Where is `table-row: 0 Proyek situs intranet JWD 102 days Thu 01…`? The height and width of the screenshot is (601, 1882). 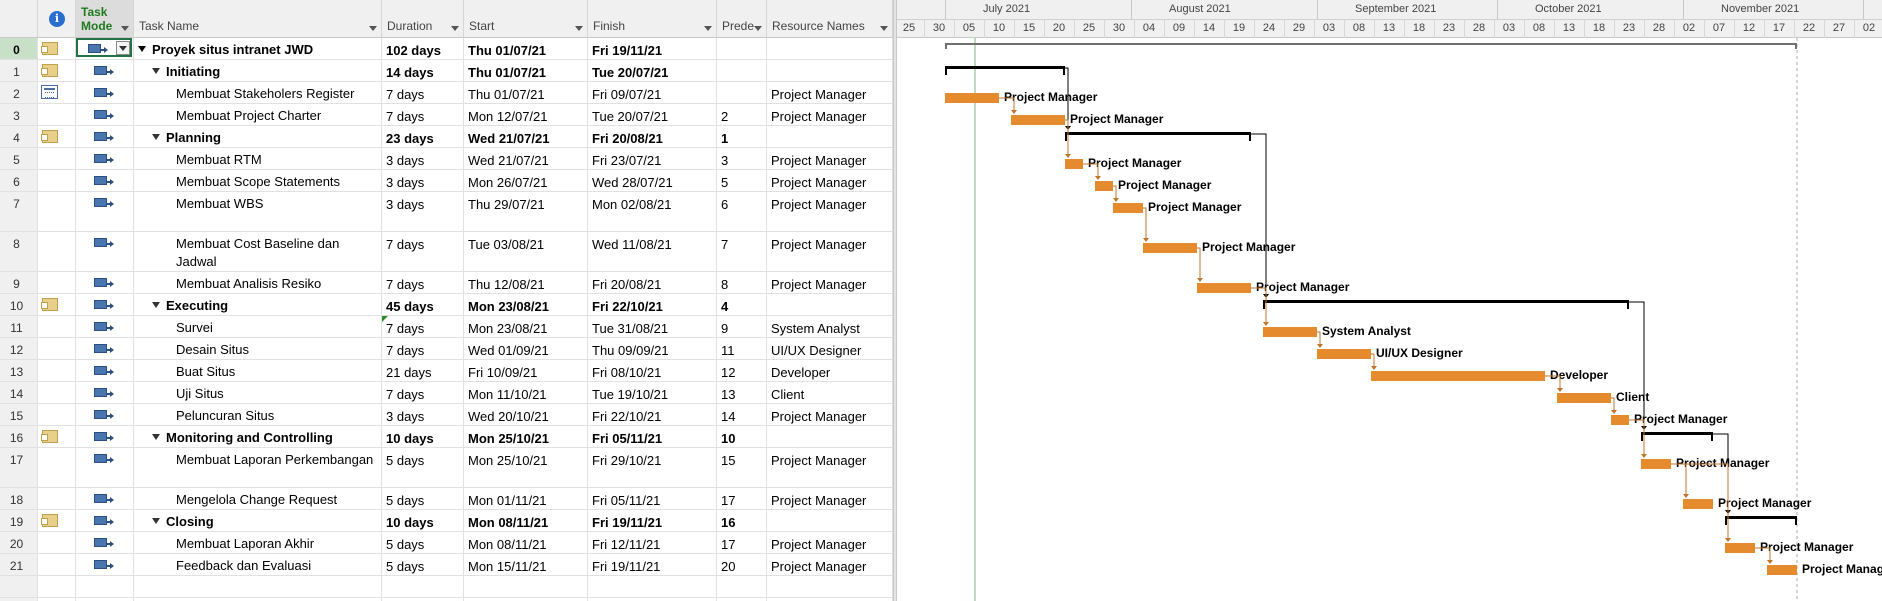 table-row: 0 Proyek situs intranet JWD 102 days Thu 01… is located at coordinates (446, 49).